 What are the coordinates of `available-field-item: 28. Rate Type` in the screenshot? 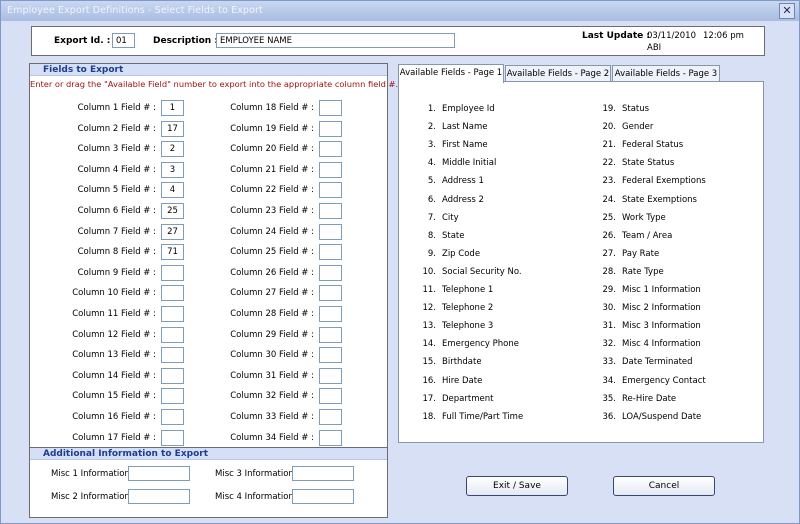 It's located at (629, 272).